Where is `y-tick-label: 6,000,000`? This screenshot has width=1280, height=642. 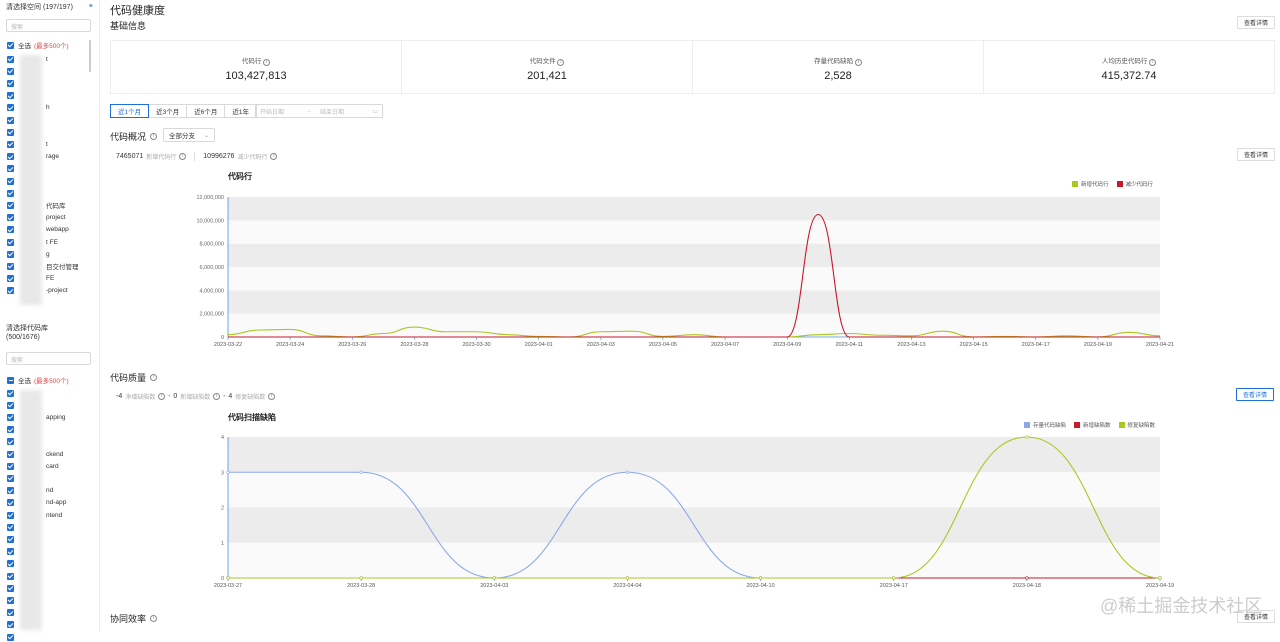
y-tick-label: 6,000,000 is located at coordinates (212, 268).